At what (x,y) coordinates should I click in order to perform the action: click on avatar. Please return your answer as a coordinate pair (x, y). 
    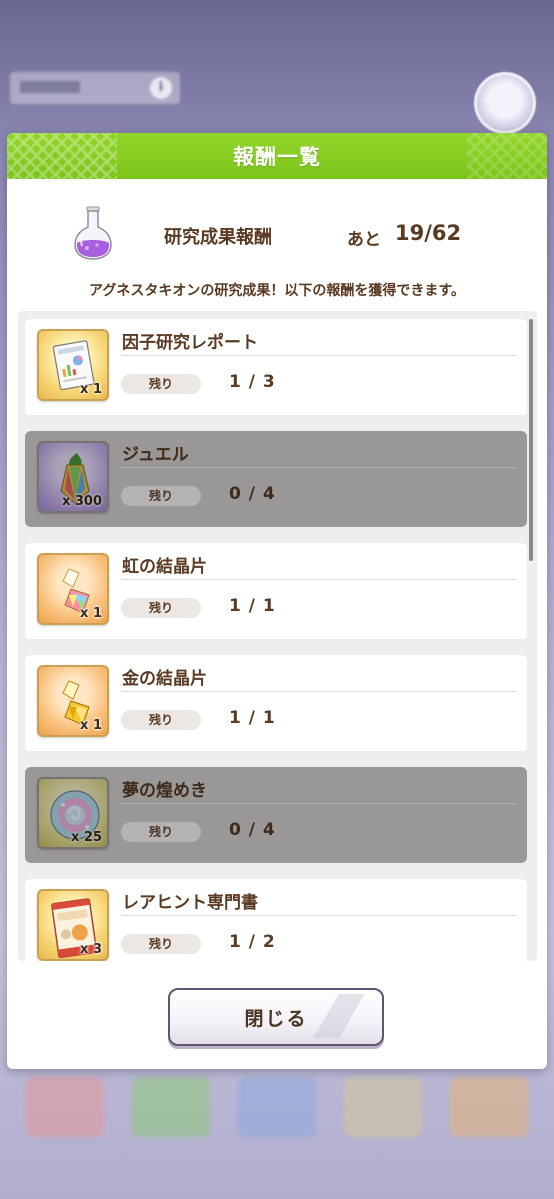
    Looking at the image, I should click on (505, 103).